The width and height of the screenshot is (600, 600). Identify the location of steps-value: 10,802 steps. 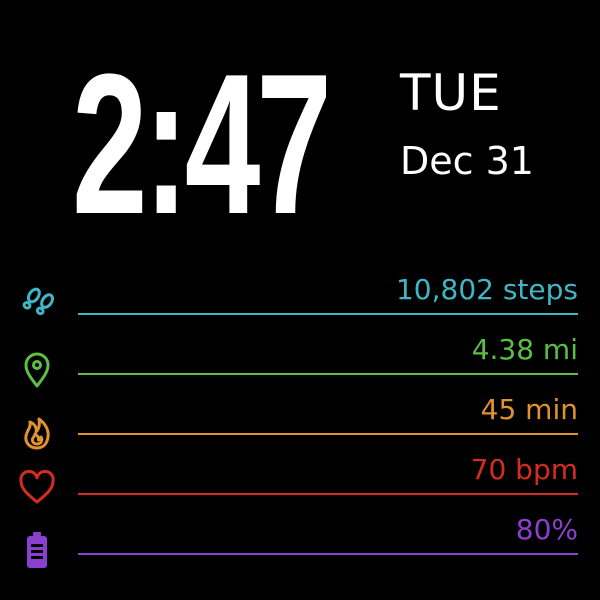
(486, 289).